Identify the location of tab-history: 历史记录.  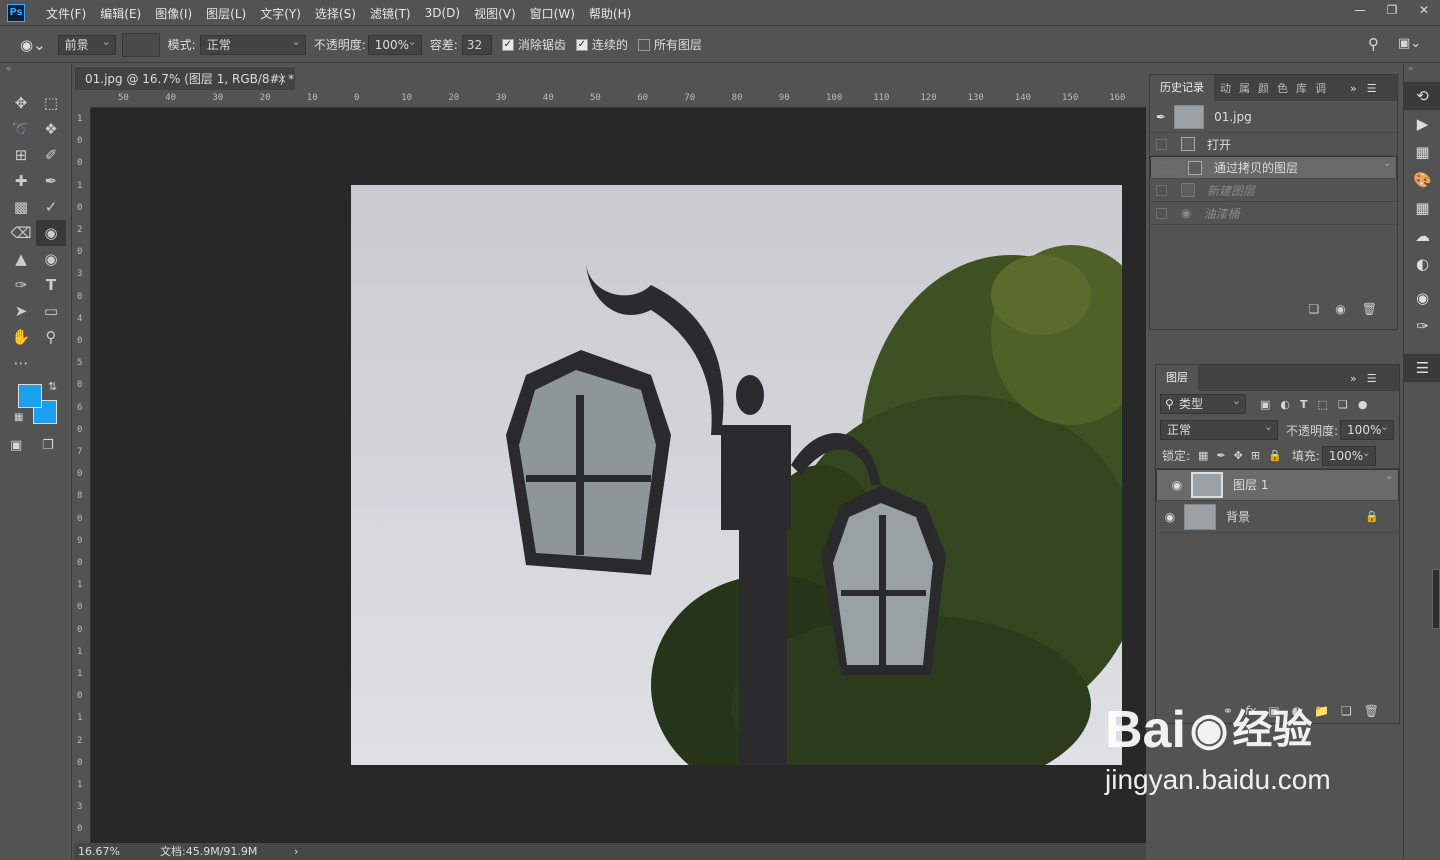
(1182, 88).